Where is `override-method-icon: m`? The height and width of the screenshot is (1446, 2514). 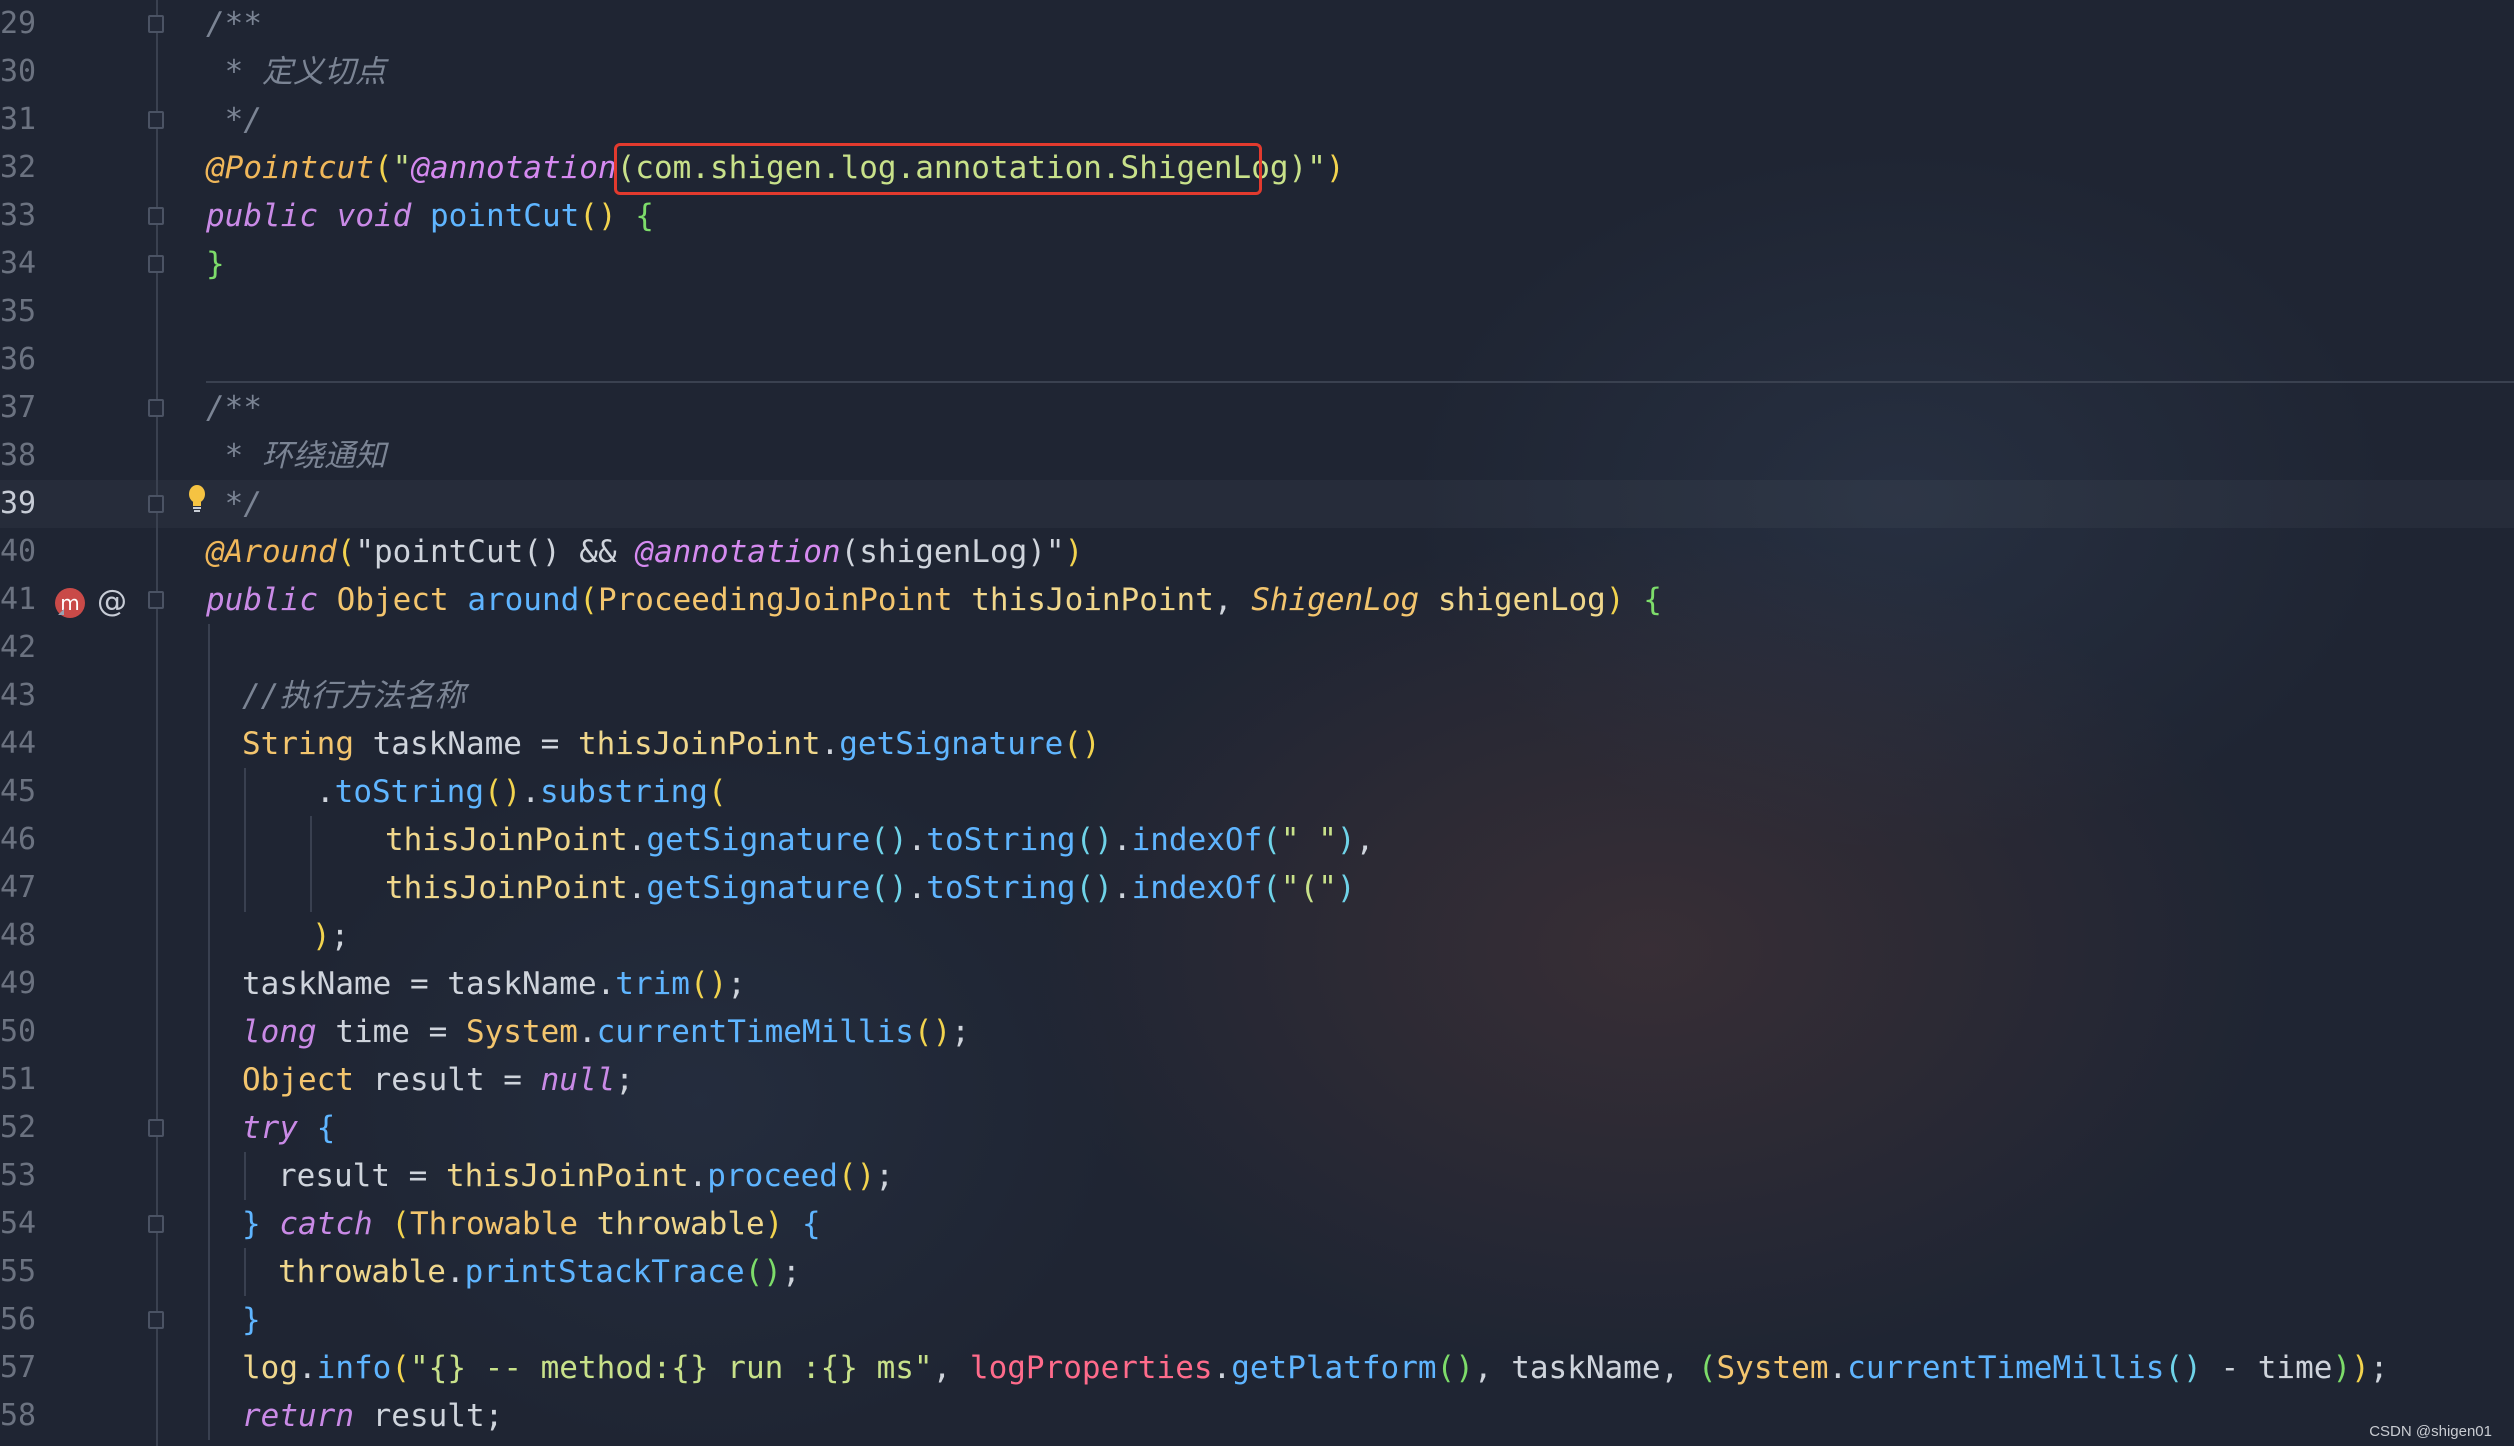 override-method-icon: m is located at coordinates (70, 603).